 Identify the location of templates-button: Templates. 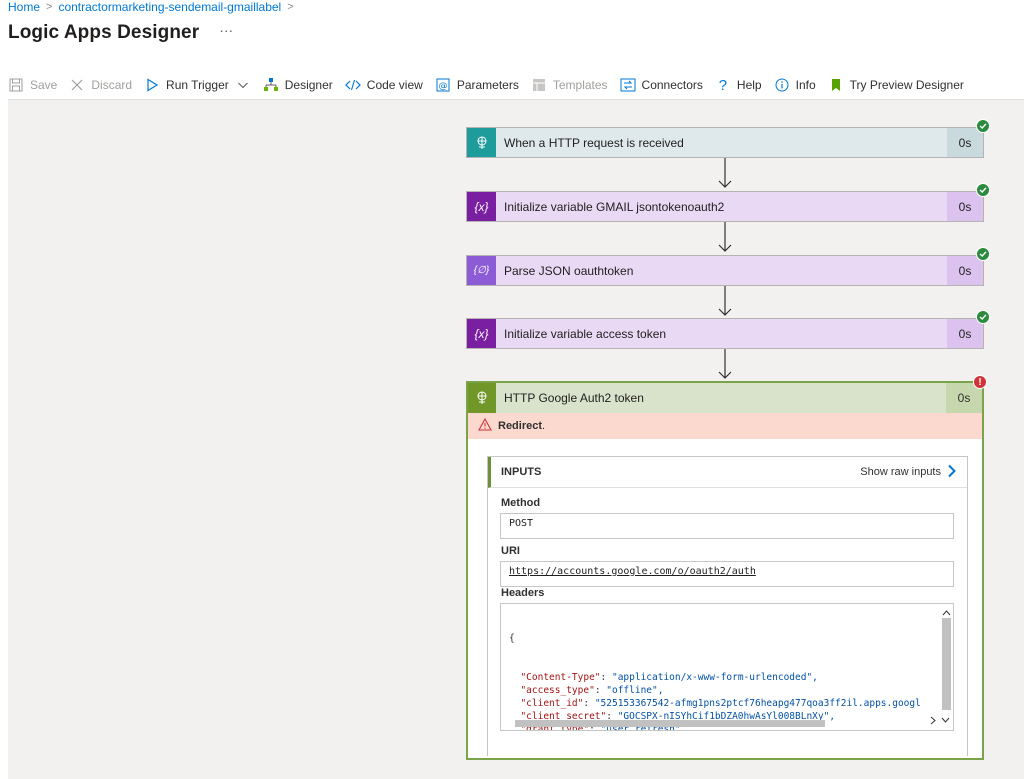
(569, 85).